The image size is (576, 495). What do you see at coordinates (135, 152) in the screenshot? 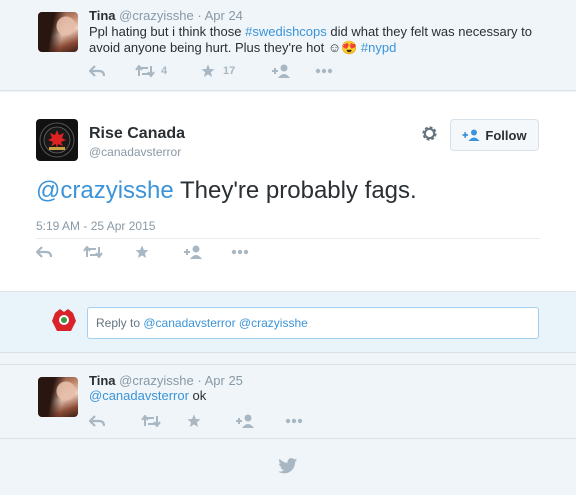
I see `user-handle: @canadavsterror` at bounding box center [135, 152].